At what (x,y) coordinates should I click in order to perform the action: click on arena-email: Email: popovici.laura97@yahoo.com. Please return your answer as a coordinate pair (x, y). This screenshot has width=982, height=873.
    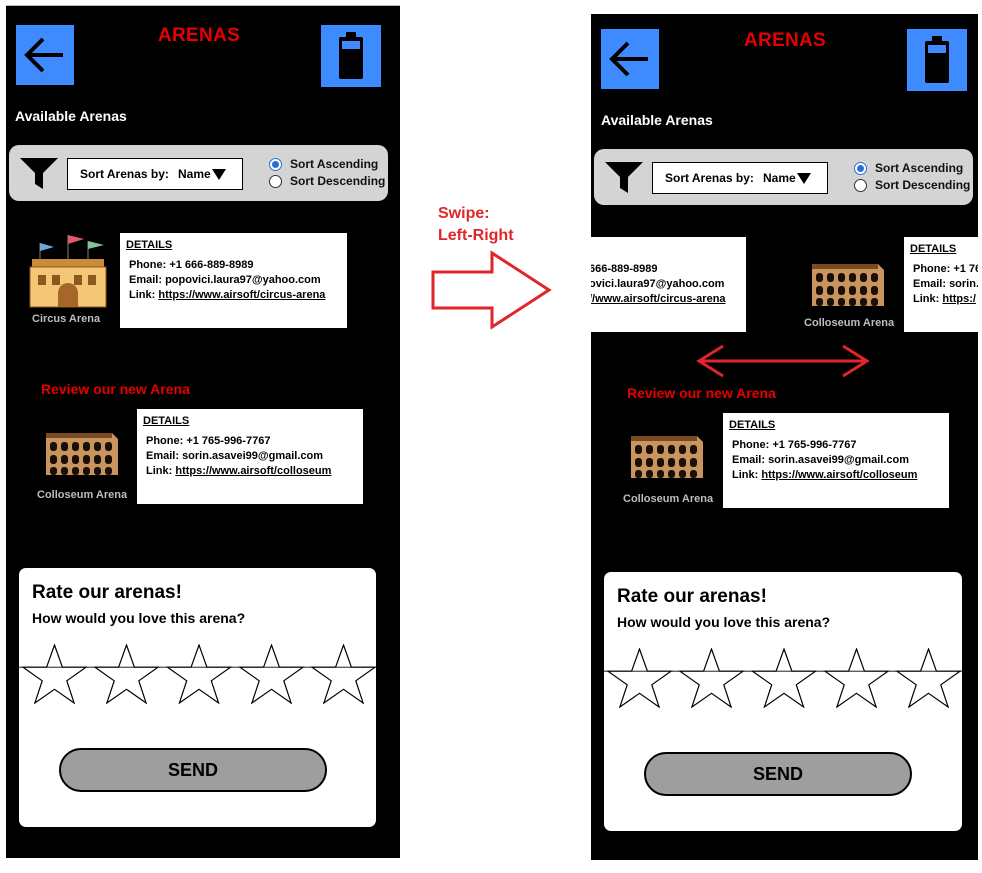
    Looking at the image, I should click on (225, 280).